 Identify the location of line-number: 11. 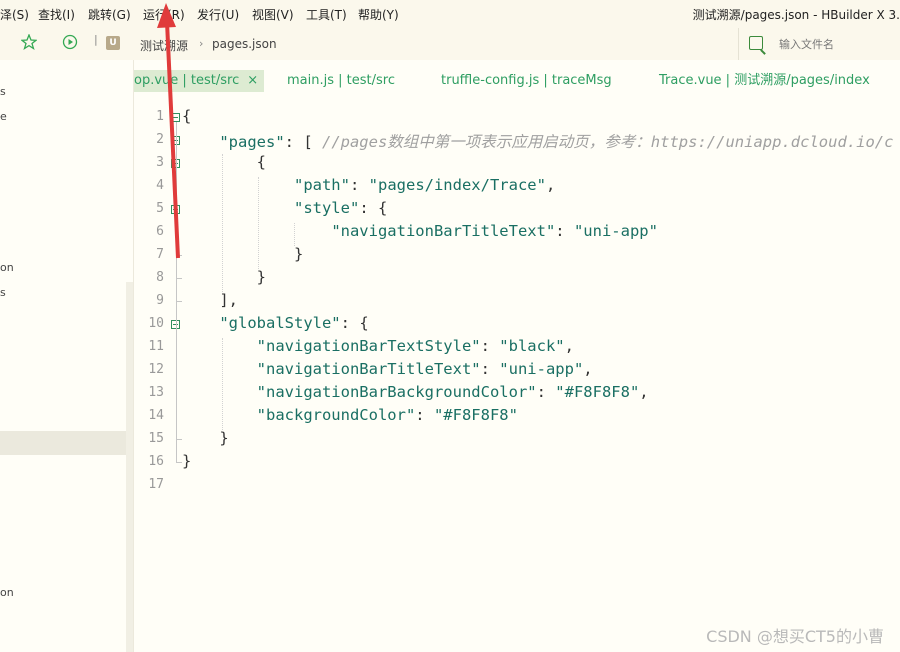
(156, 346).